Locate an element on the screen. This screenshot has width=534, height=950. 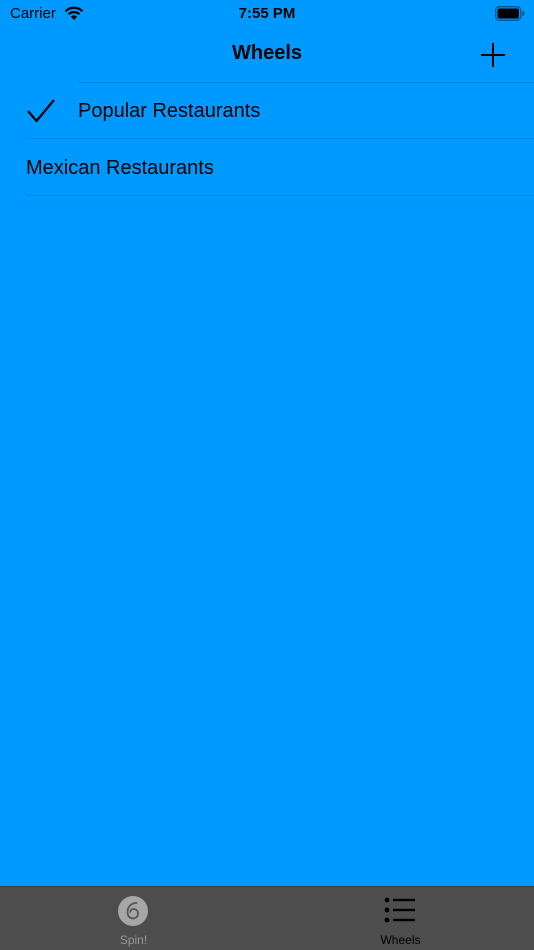
list-item: Popular Restaurants is located at coordinates (267, 110).